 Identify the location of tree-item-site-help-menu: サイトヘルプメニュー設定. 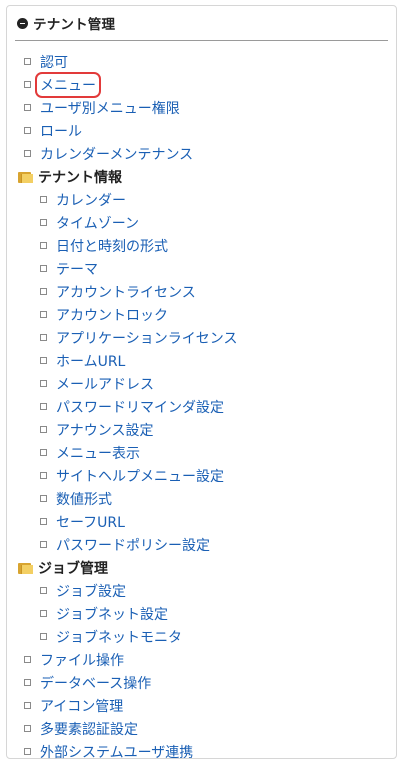
(201, 475).